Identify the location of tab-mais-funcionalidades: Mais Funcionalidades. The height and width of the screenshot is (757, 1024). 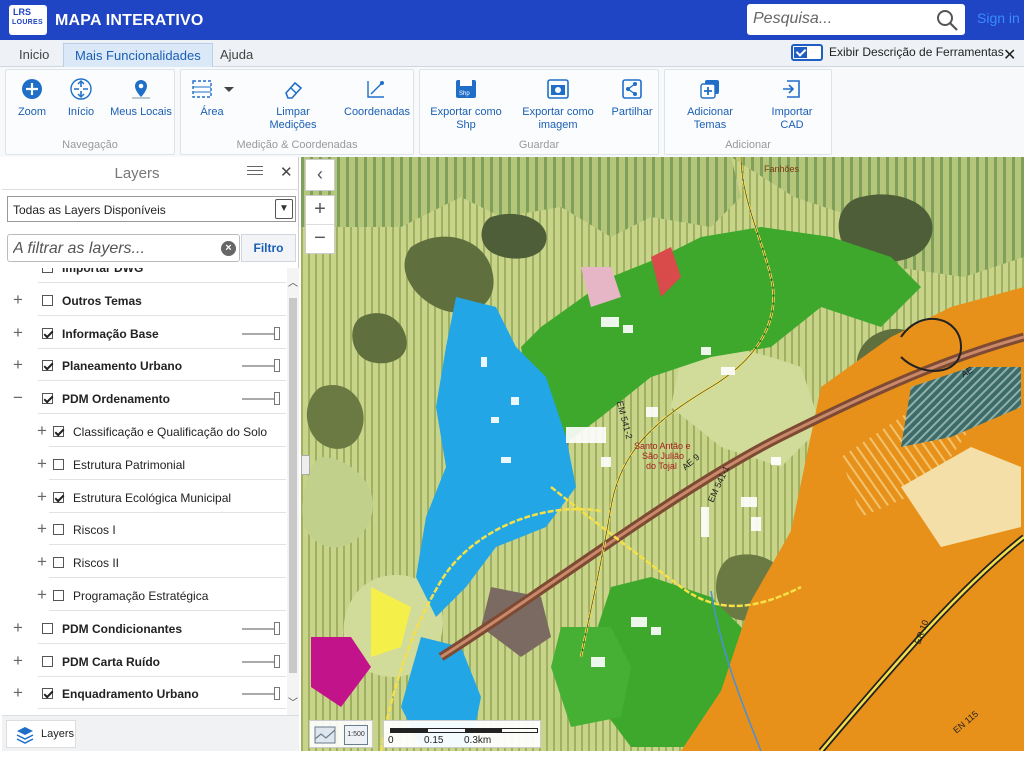
(138, 55).